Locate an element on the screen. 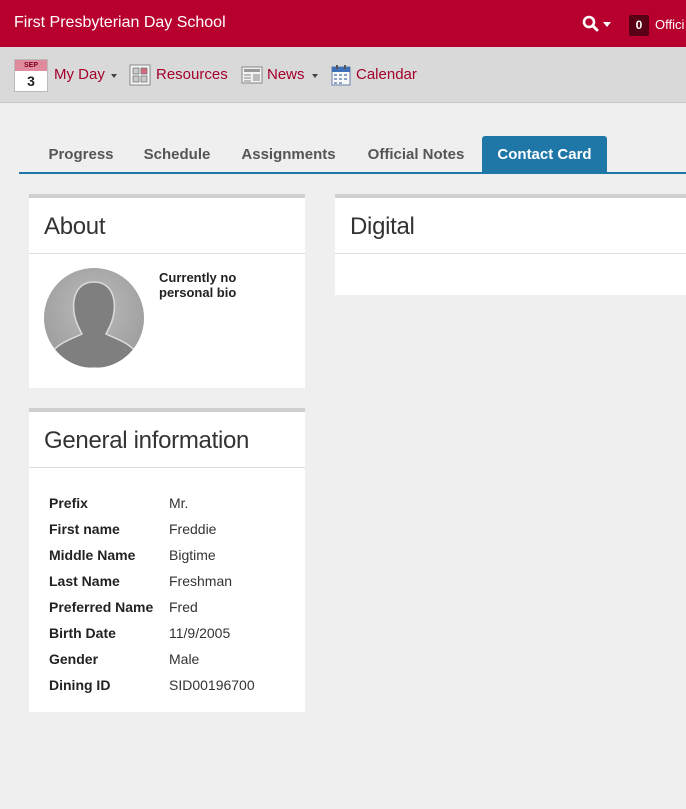 The width and height of the screenshot is (686, 809). avatar is located at coordinates (94, 318).